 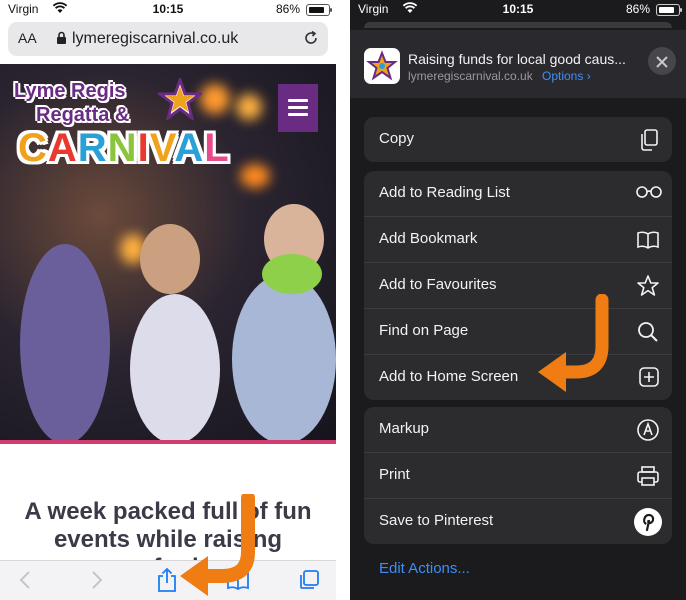 I want to click on options-link: Options ›, so click(x=566, y=76).